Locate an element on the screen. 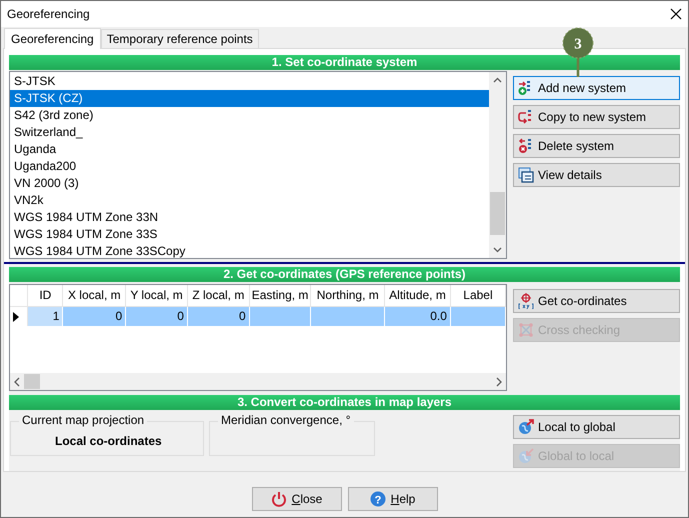 The width and height of the screenshot is (689, 518). list-item: Uganda is located at coordinates (249, 149).